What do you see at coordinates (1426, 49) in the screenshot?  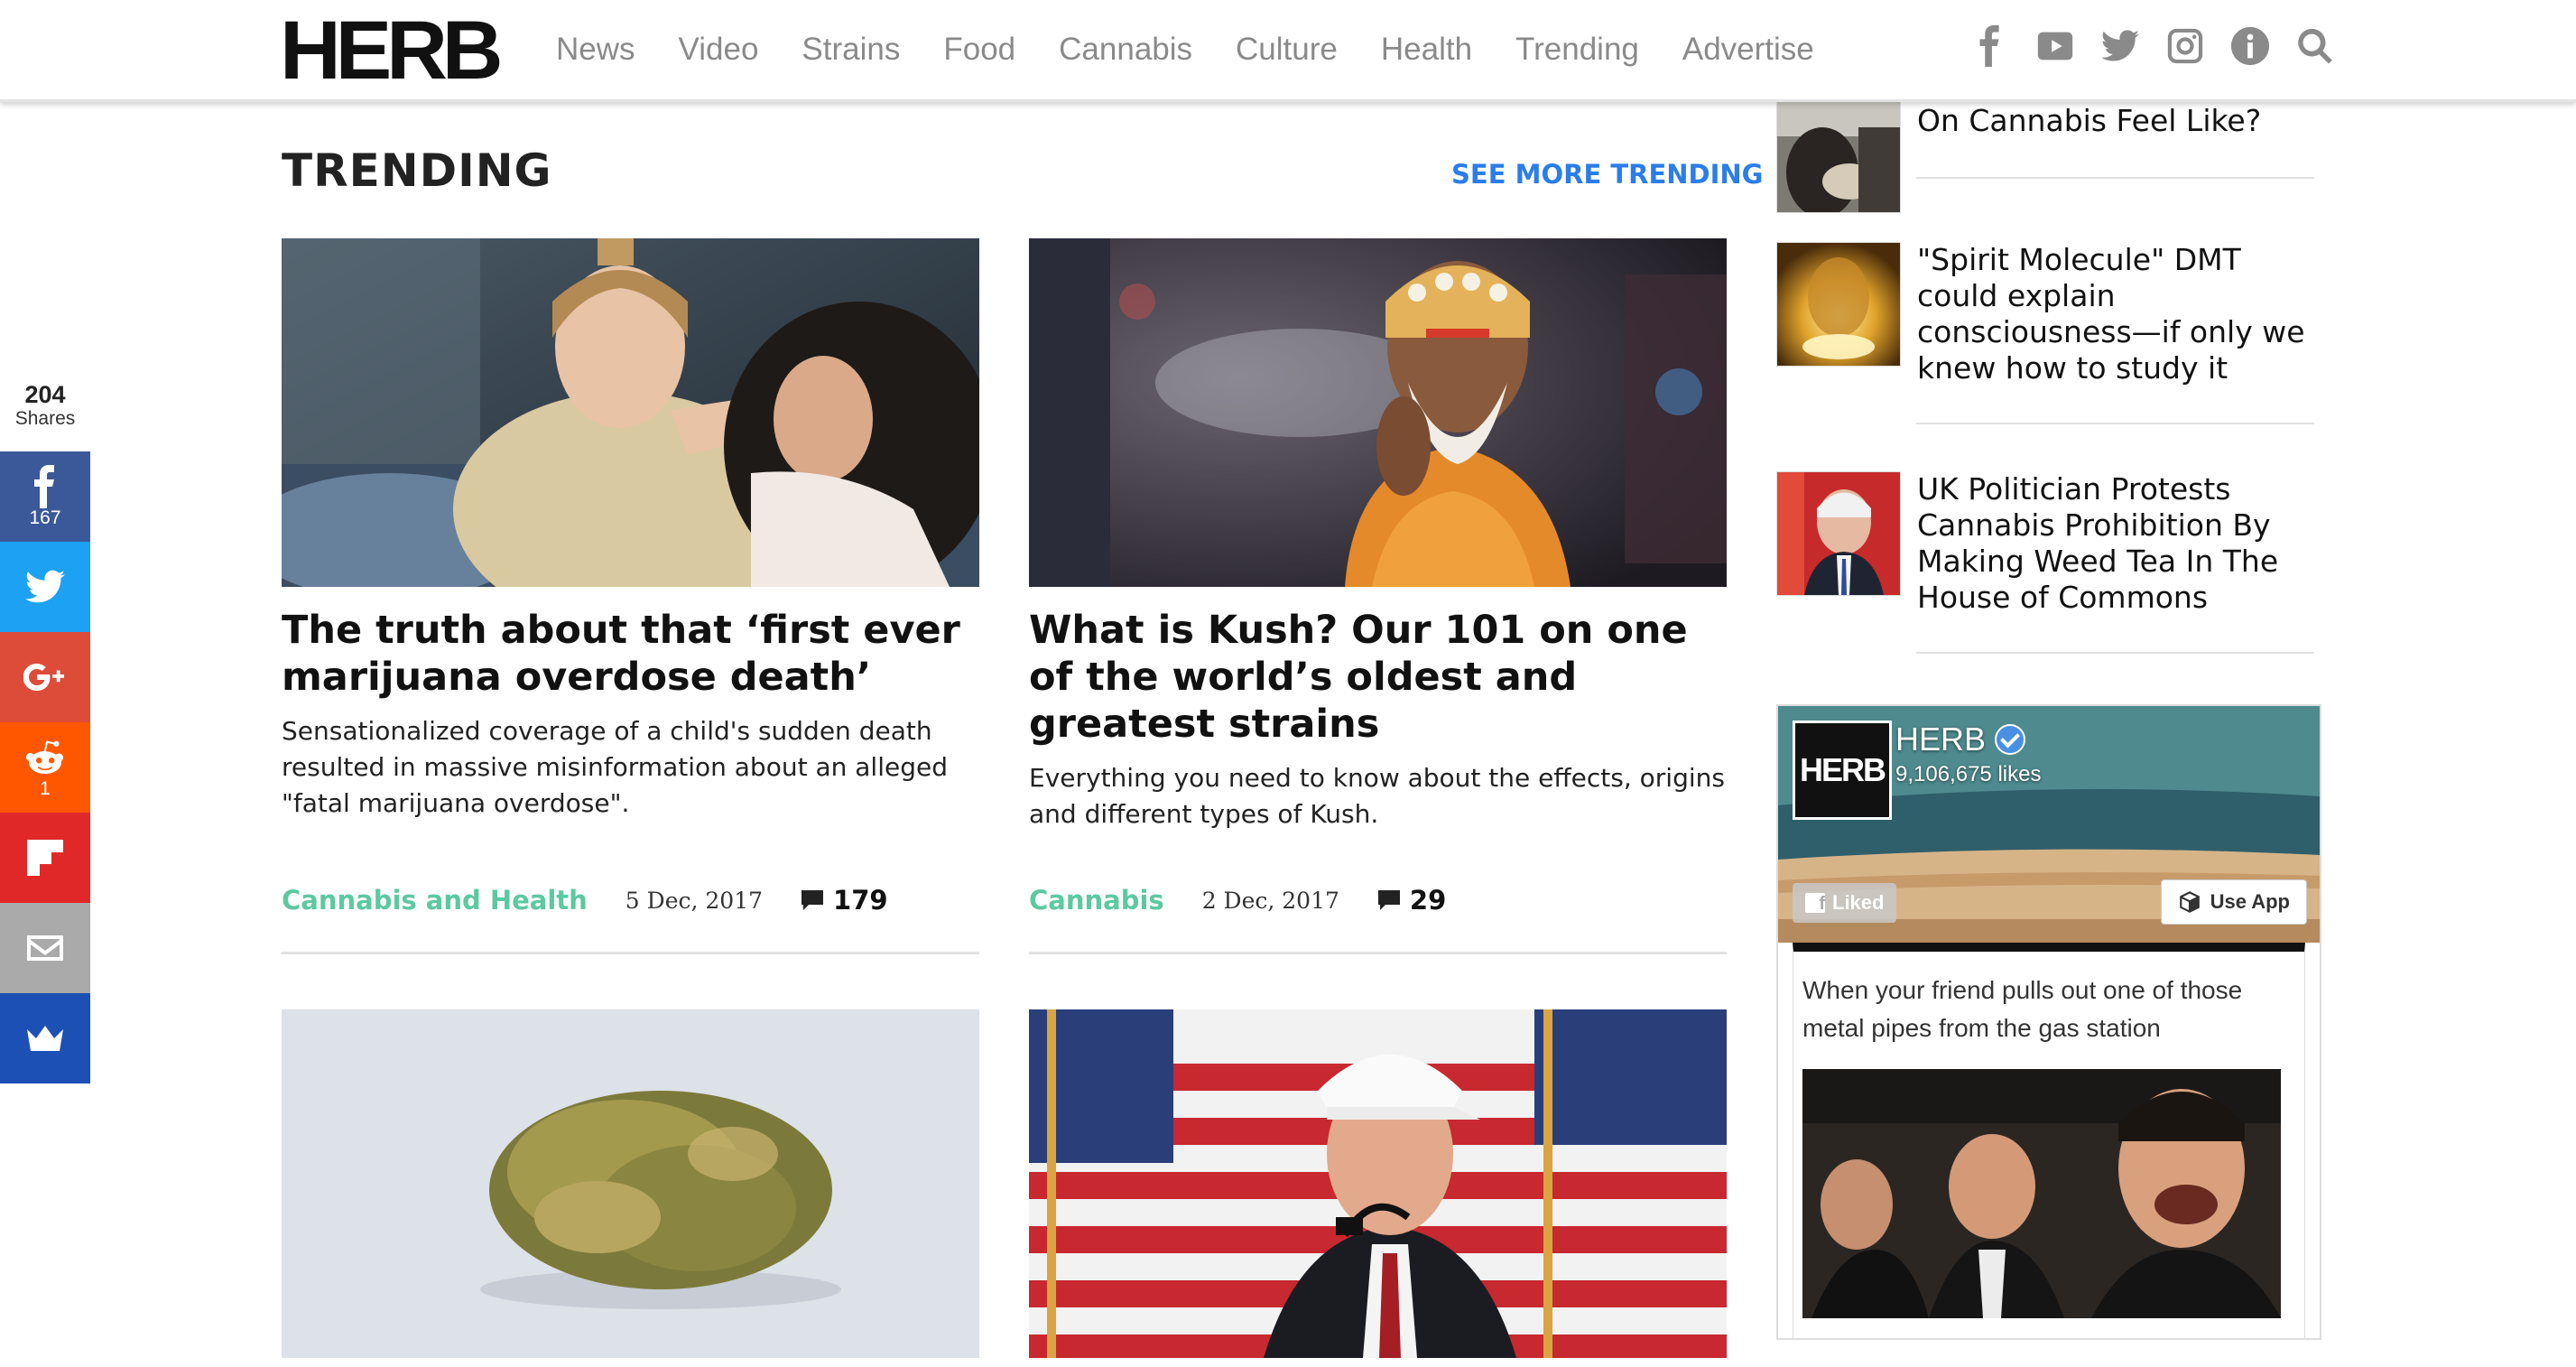 I see `nav-item-health: Health` at bounding box center [1426, 49].